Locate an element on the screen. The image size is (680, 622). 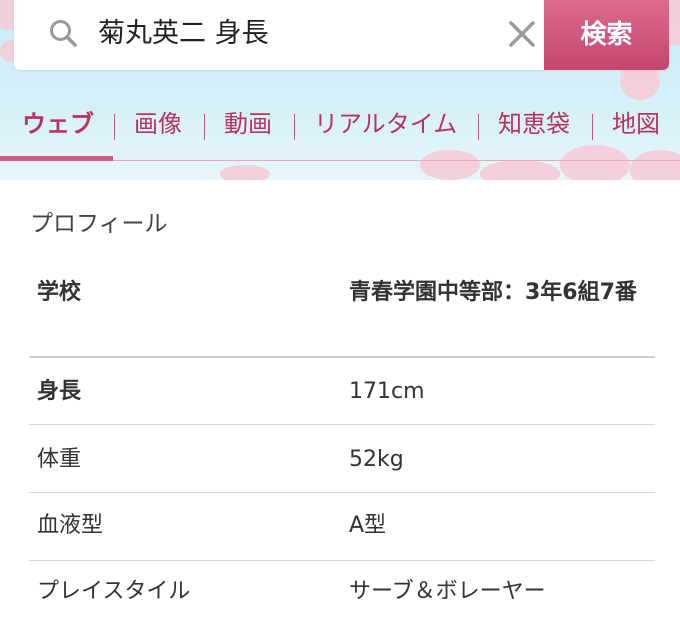
section-title: プロフィール is located at coordinates (99, 224).